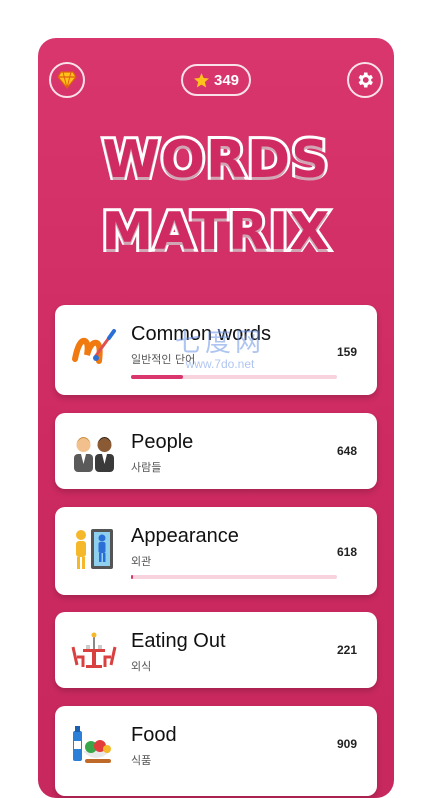  I want to click on category-title: Appearance, so click(185, 536).